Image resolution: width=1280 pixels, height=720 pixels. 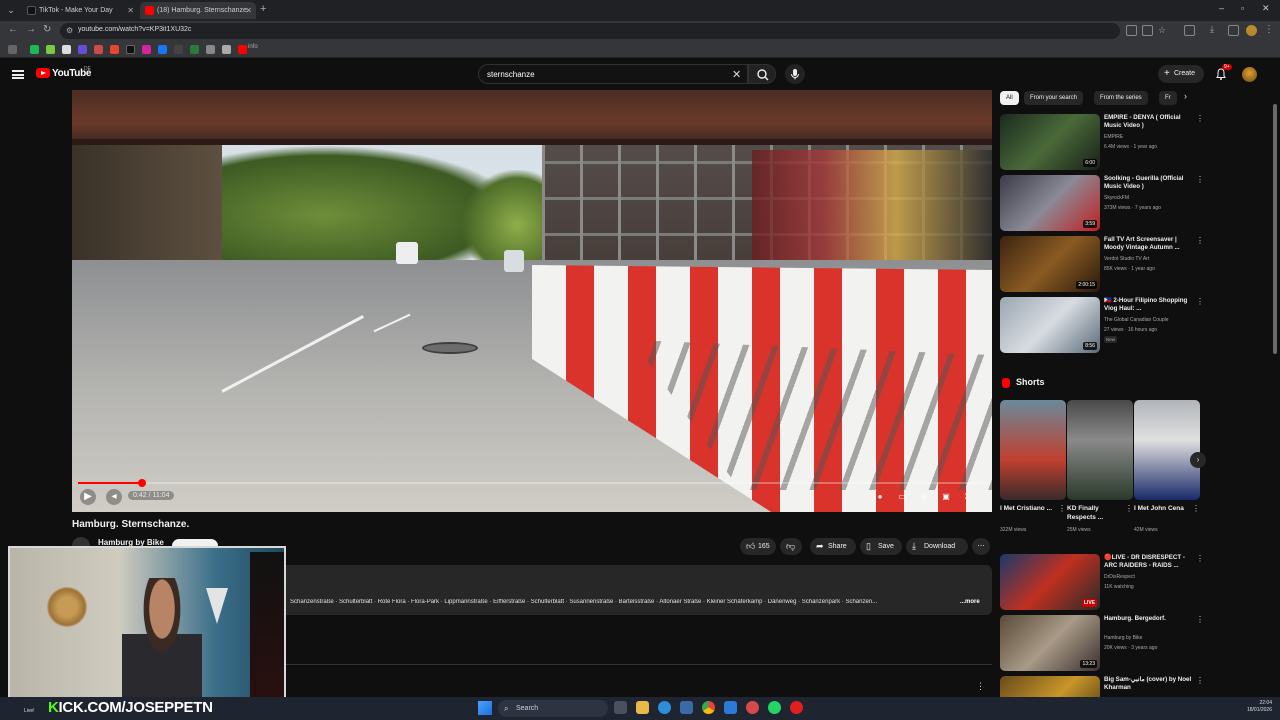 I want to click on video-thumbnail: 3:59, so click(x=1050, y=203).